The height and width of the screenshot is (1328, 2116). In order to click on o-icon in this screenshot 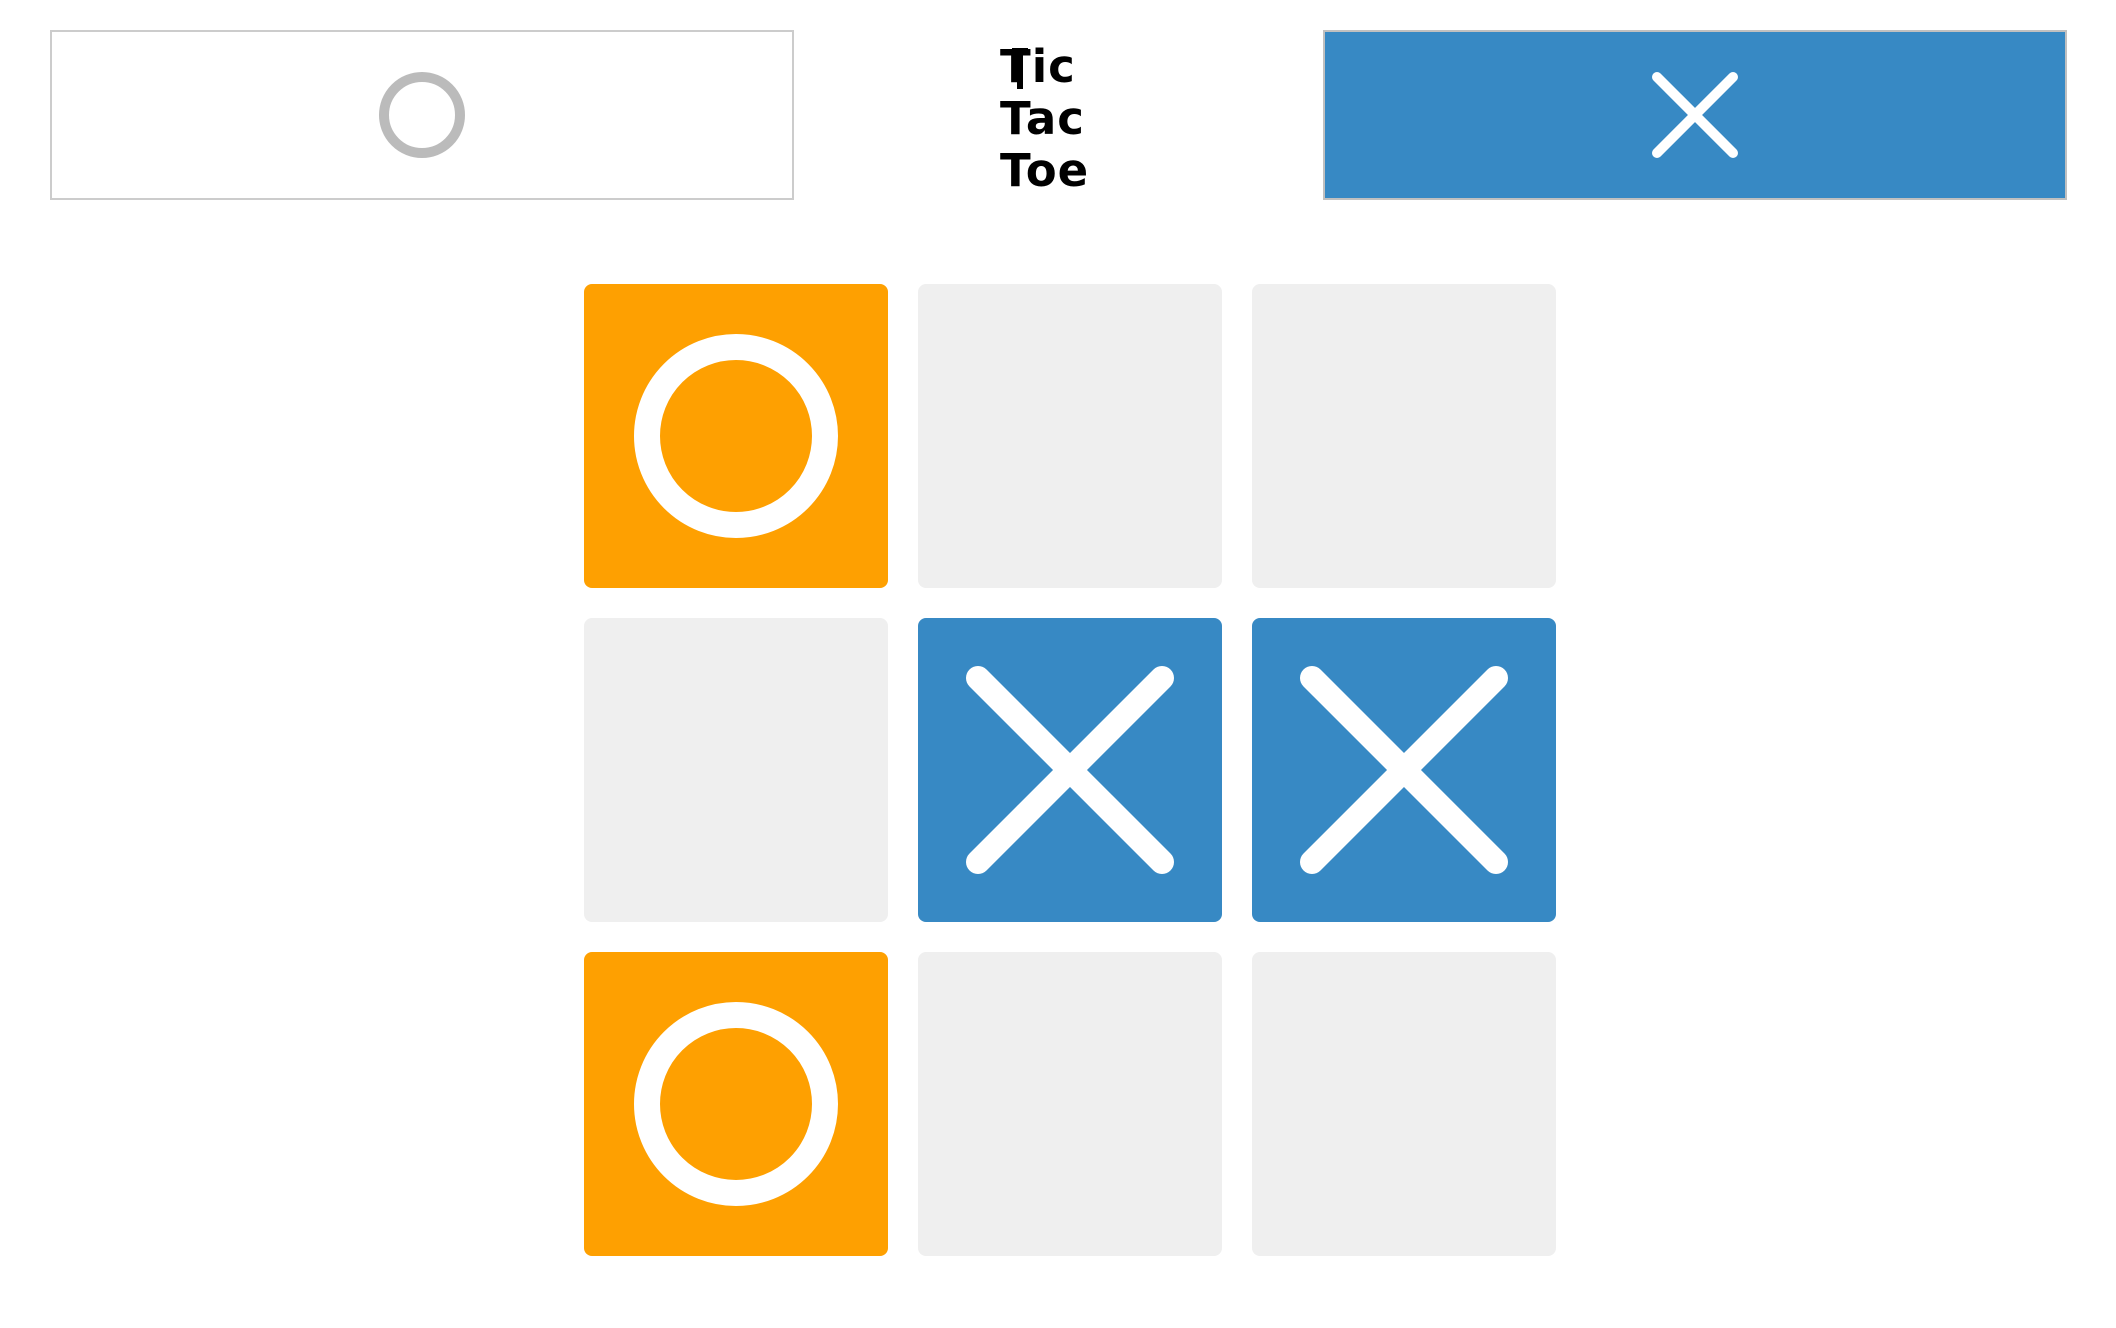, I will do `click(422, 115)`.